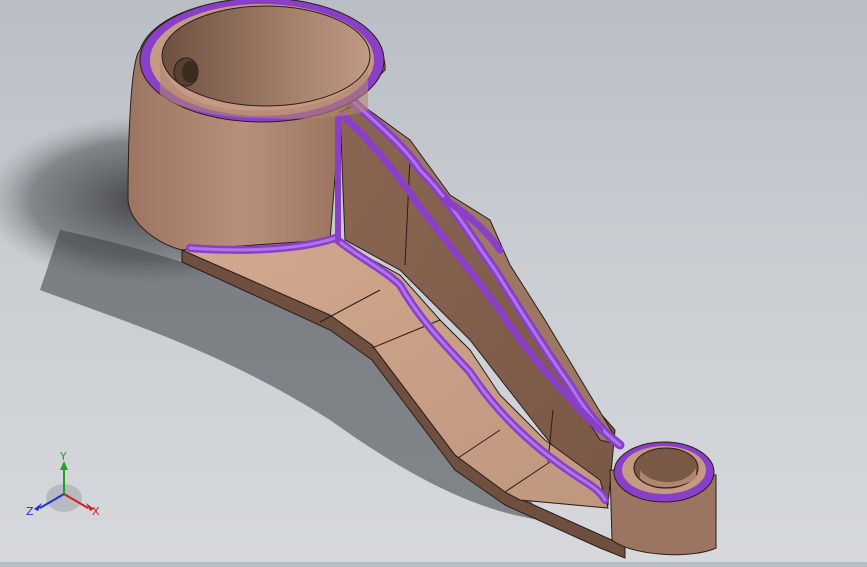  What do you see at coordinates (663, 498) in the screenshot?
I see `small-boss` at bounding box center [663, 498].